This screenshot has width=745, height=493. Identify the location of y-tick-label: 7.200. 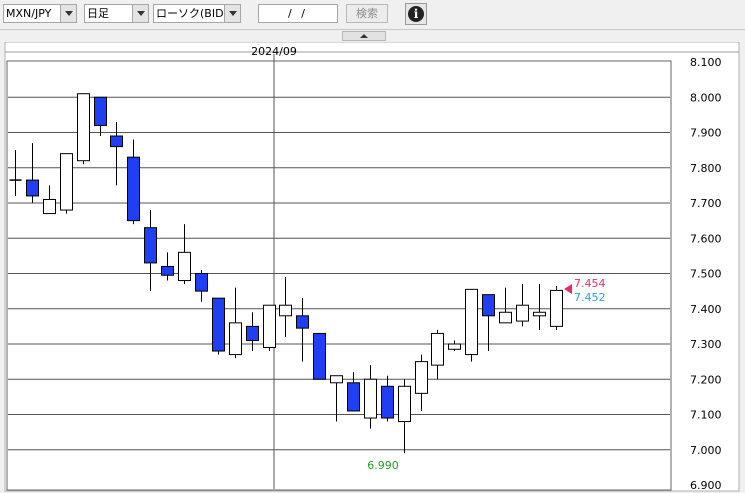
(706, 379).